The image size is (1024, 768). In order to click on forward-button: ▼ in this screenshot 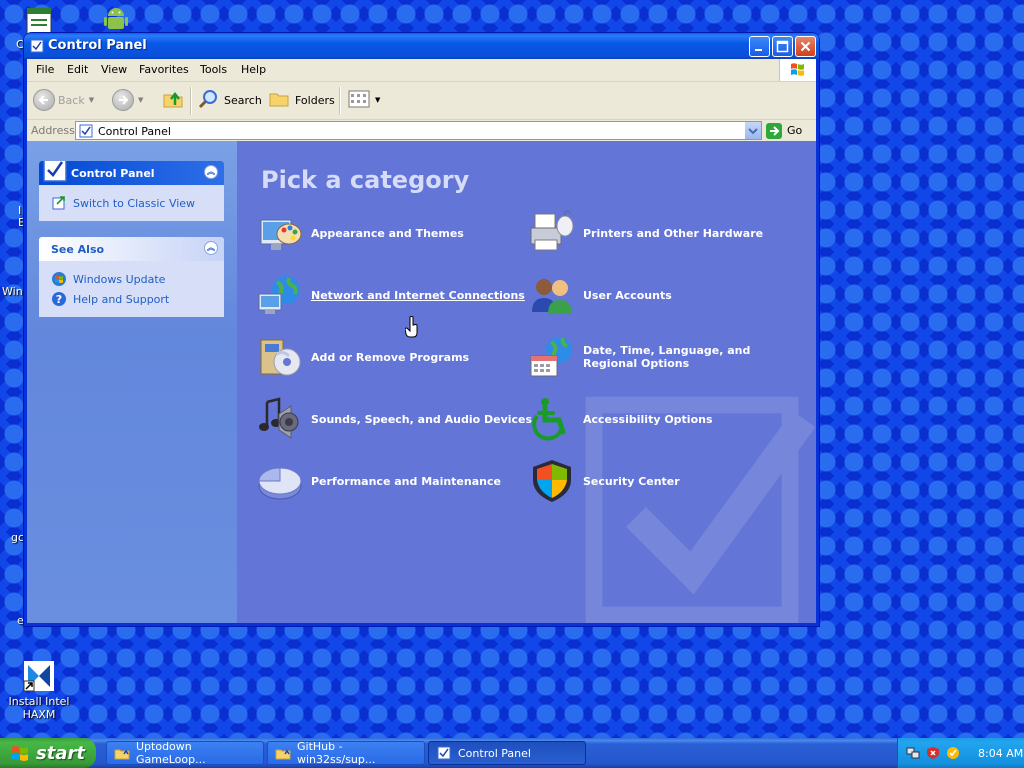, I will do `click(127, 100)`.